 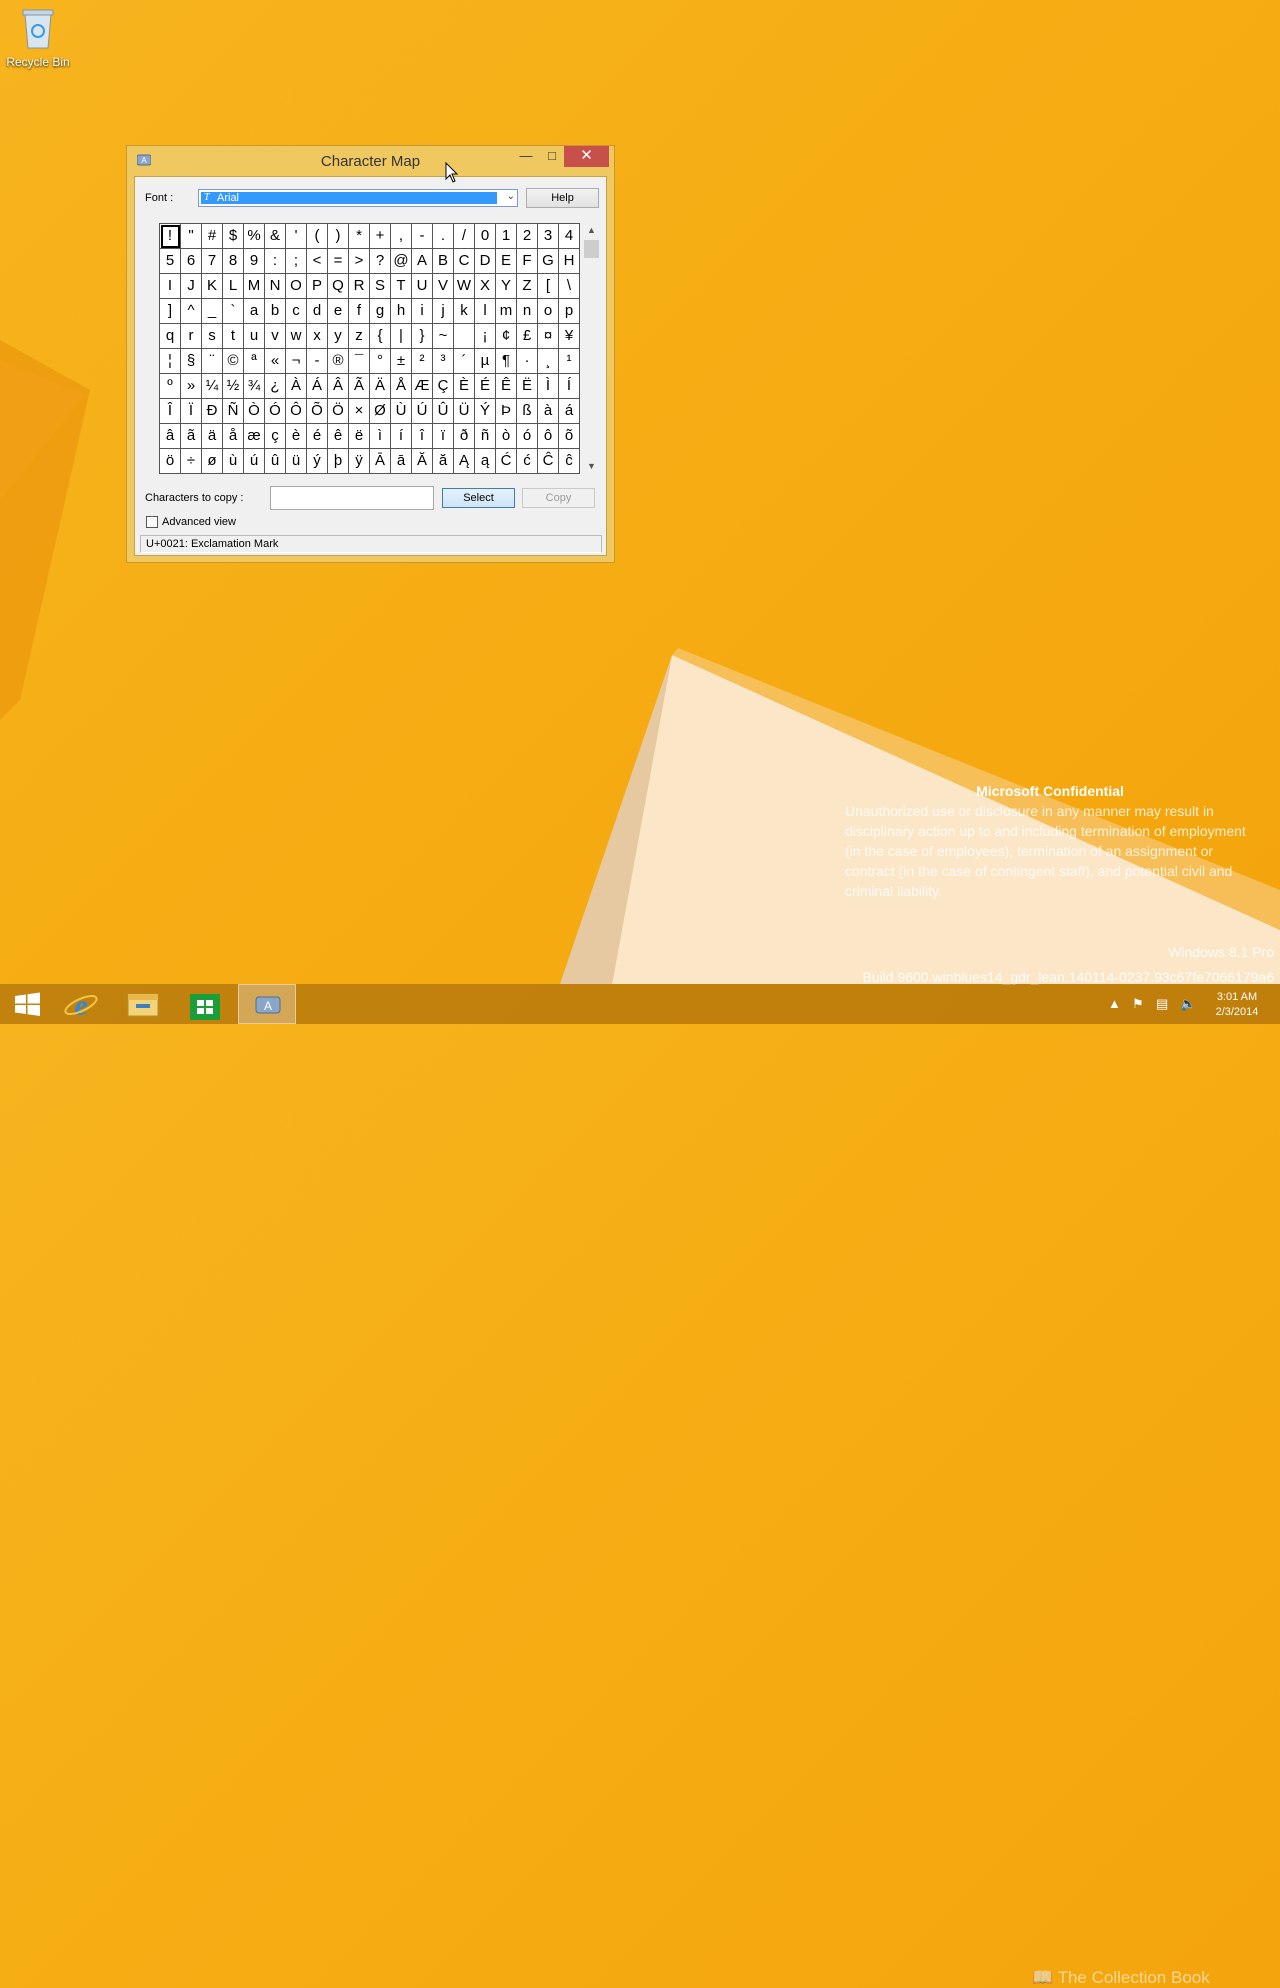 I want to click on char-cell: ¥, so click(x=569, y=336).